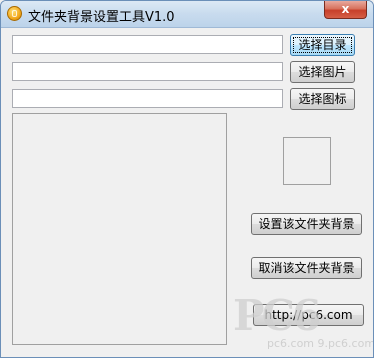  Describe the element at coordinates (322, 45) in the screenshot. I see `select-directory-button: 选择目录` at that location.